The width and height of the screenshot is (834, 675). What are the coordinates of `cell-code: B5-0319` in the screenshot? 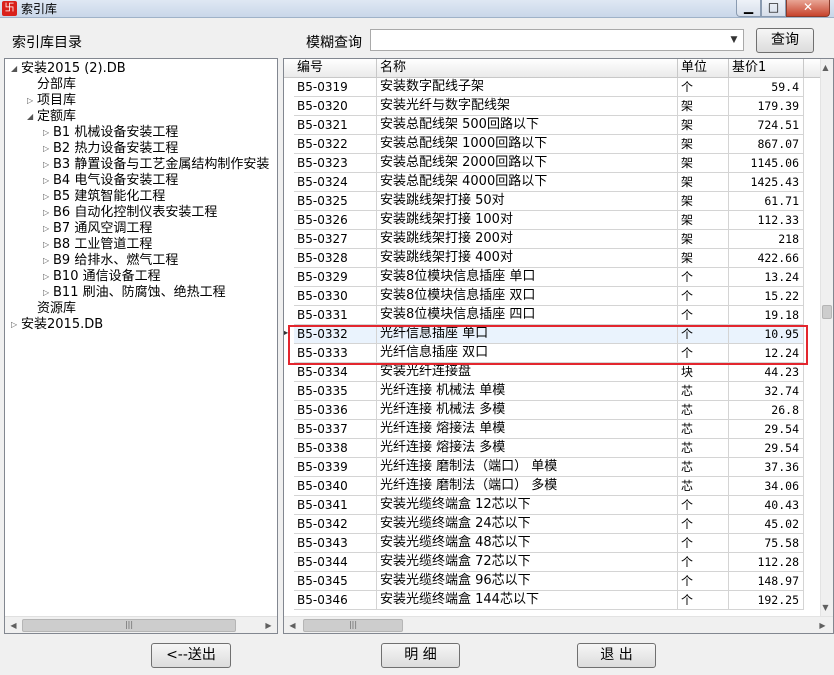 It's located at (335, 87).